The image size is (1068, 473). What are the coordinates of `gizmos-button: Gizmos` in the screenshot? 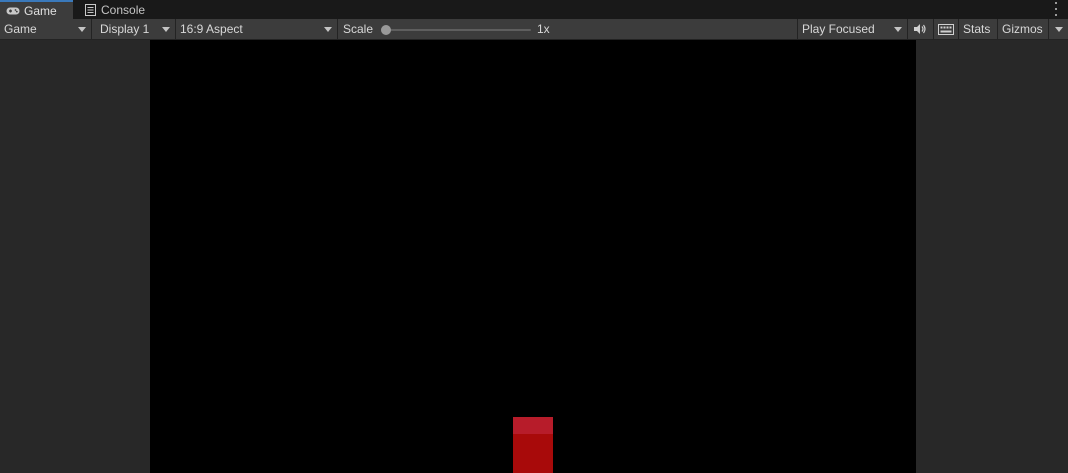 It's located at (1023, 29).